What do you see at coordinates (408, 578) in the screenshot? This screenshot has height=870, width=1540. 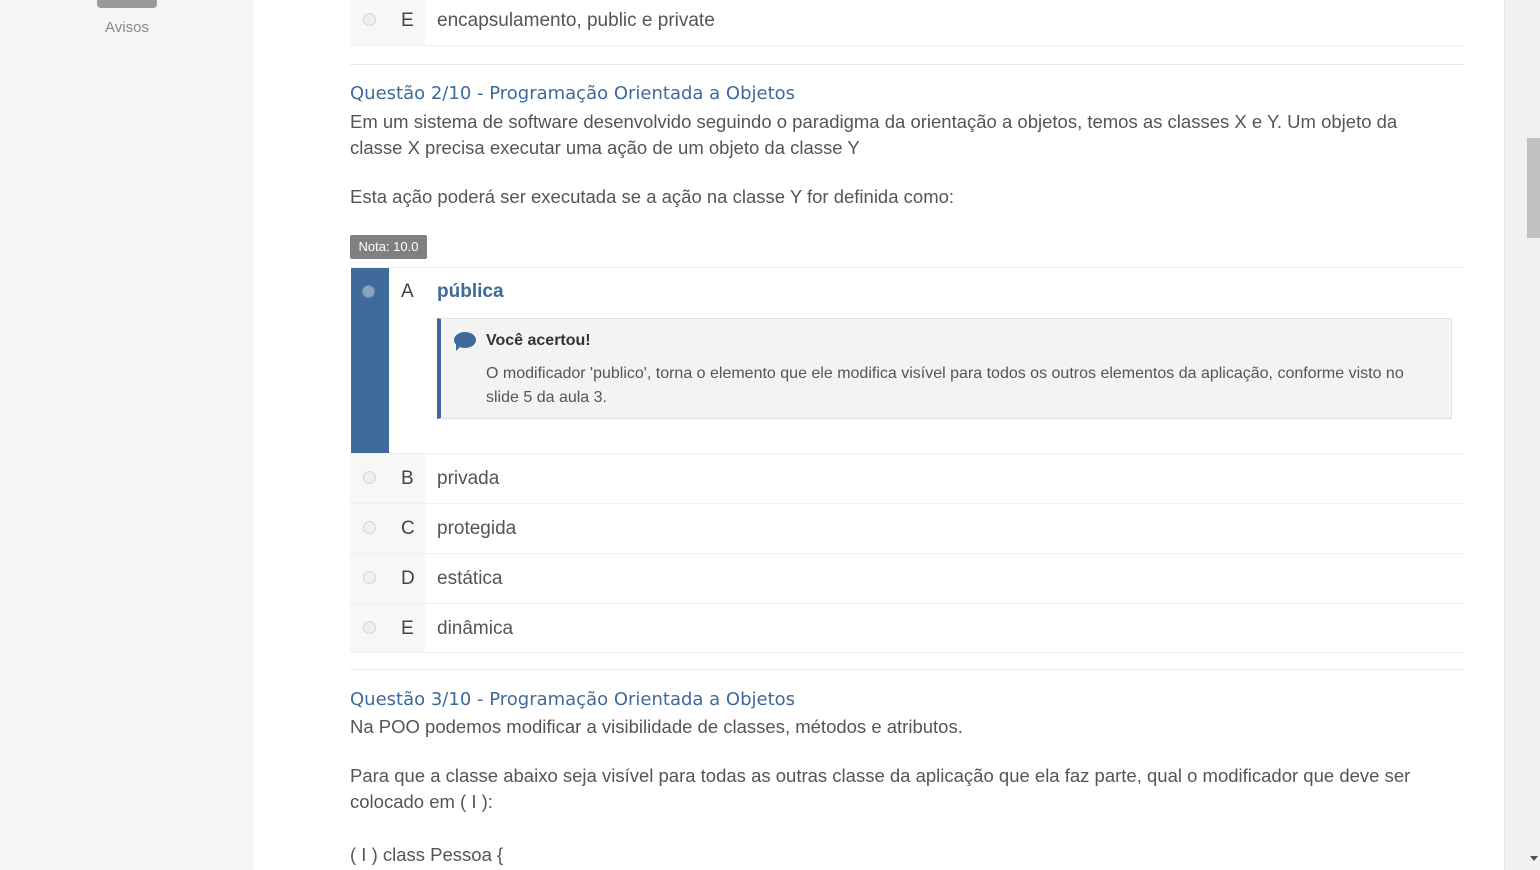 I see `option-letter: D` at bounding box center [408, 578].